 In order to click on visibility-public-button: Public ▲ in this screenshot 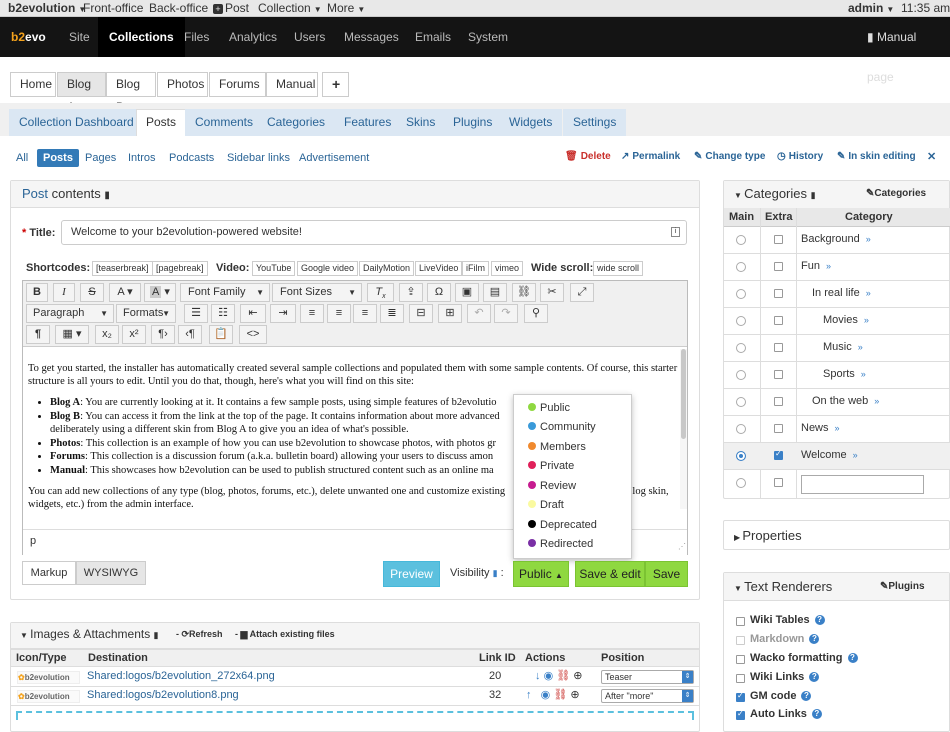, I will do `click(541, 574)`.